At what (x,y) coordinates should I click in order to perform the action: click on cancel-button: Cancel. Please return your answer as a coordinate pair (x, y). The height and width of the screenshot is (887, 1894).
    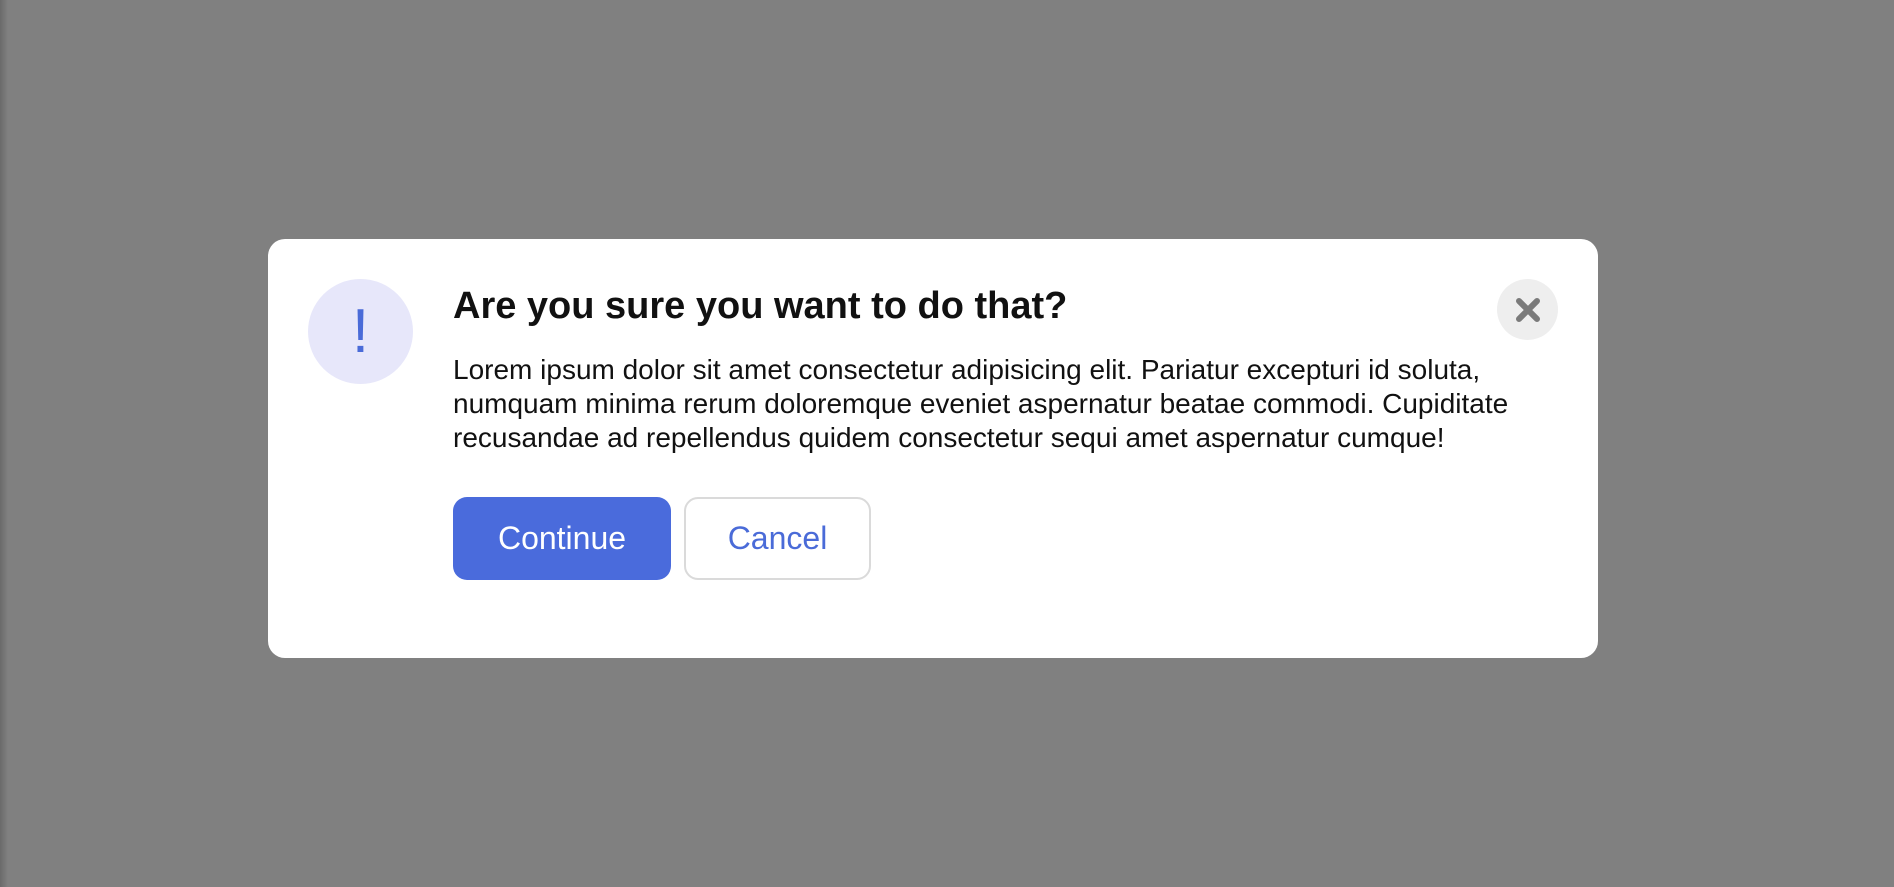
    Looking at the image, I should click on (777, 538).